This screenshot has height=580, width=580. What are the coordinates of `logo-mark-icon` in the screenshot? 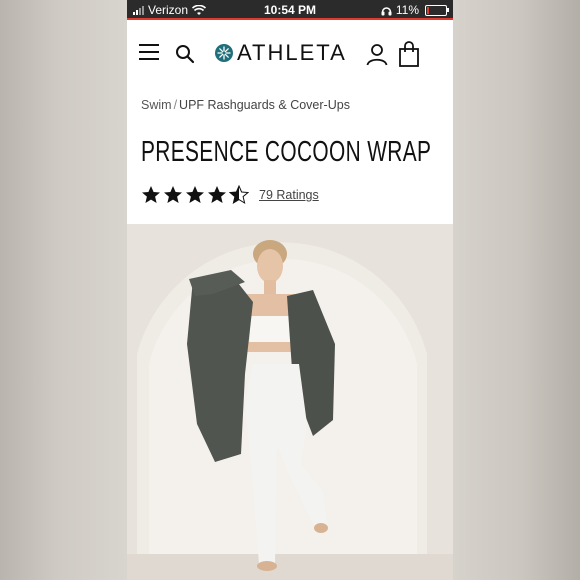 It's located at (224, 53).